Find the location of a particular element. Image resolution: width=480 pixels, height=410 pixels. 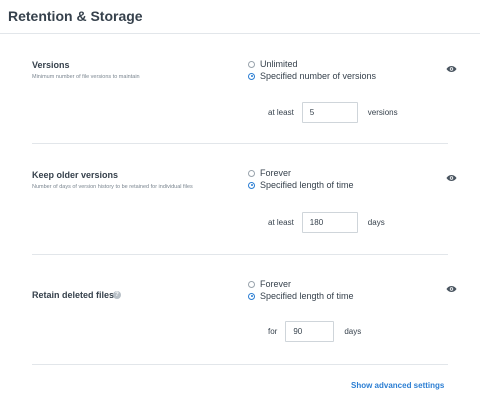

page-title: Retention & Storage is located at coordinates (75, 16).